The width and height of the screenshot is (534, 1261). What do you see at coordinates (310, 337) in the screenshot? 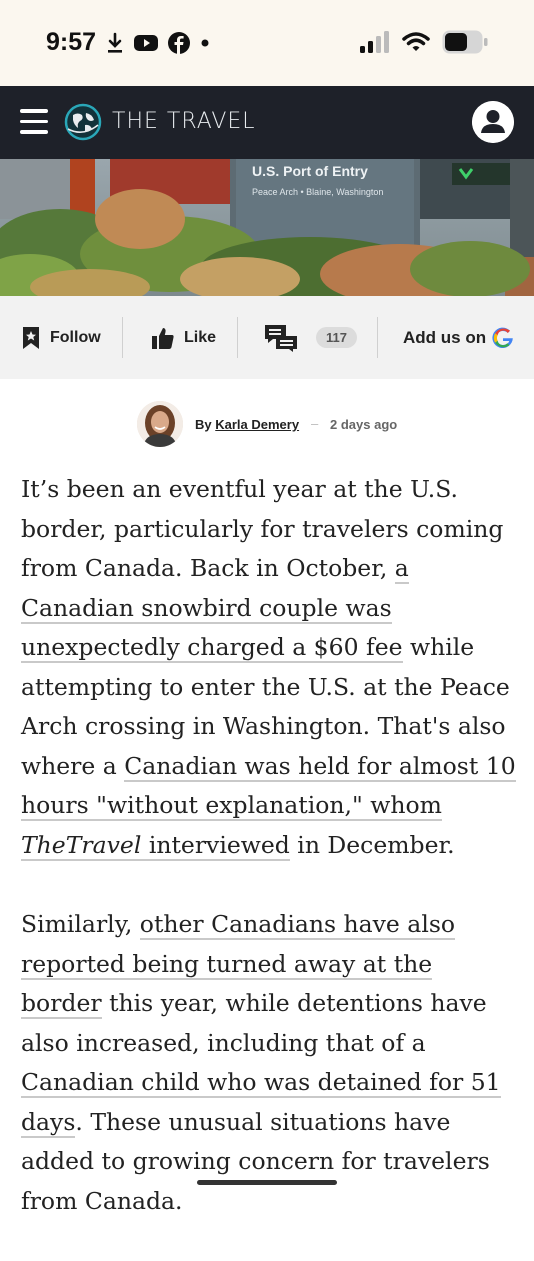
I see `comments-button: 117` at bounding box center [310, 337].